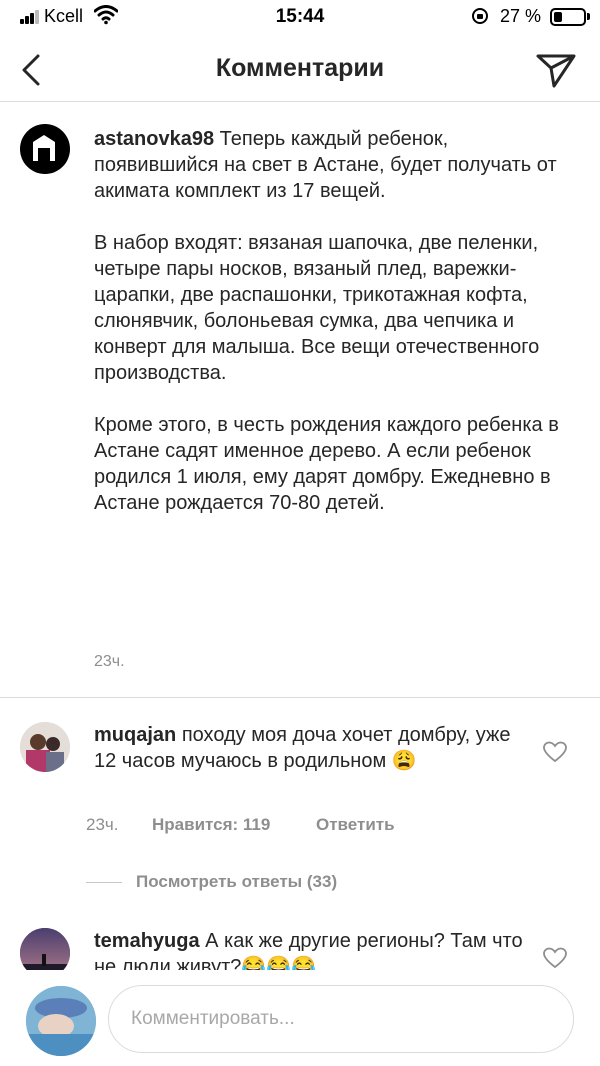  What do you see at coordinates (104, 882) in the screenshot?
I see `divider` at bounding box center [104, 882].